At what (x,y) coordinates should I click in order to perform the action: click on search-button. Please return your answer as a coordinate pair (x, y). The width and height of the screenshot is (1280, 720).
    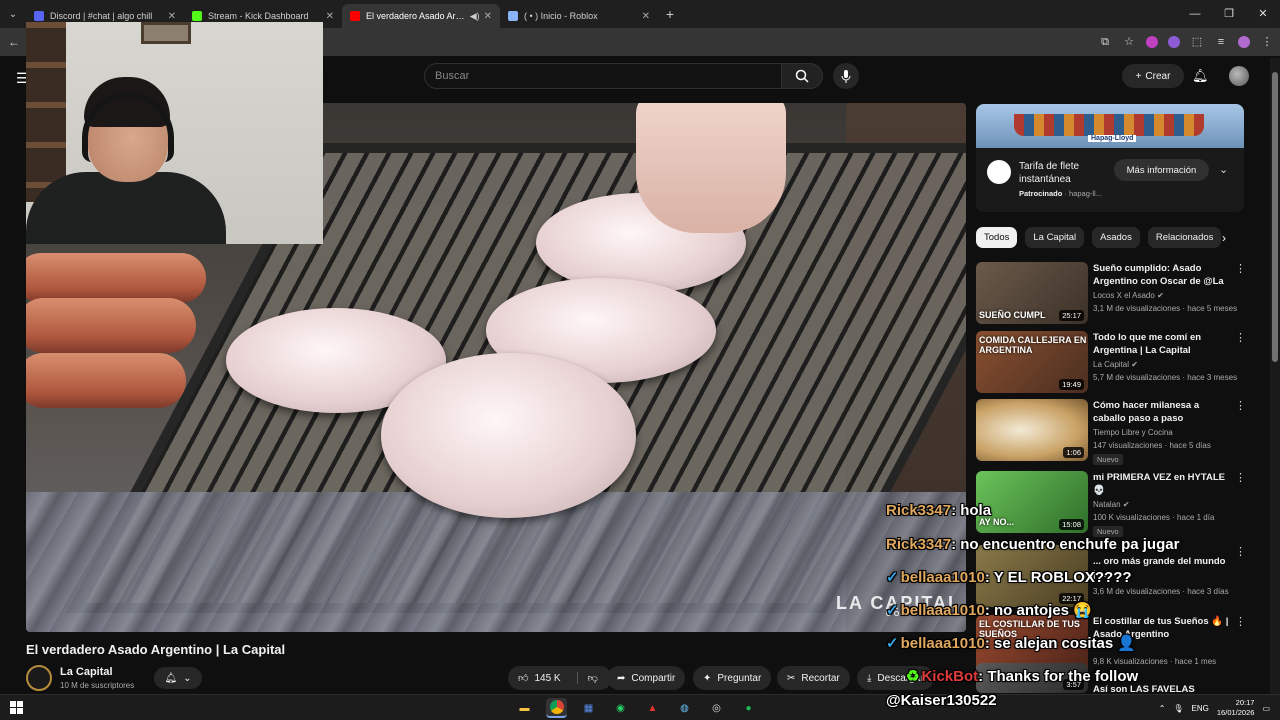
    Looking at the image, I should click on (802, 76).